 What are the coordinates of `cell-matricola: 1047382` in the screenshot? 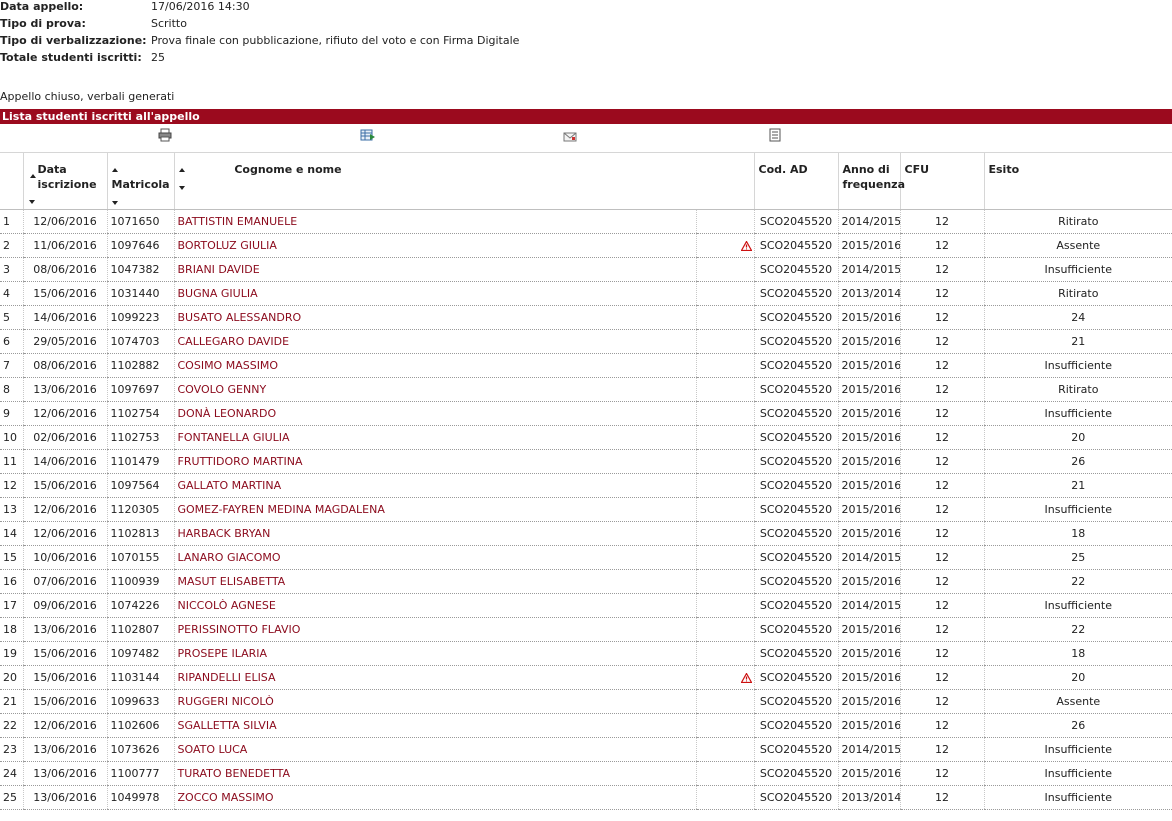 It's located at (140, 269).